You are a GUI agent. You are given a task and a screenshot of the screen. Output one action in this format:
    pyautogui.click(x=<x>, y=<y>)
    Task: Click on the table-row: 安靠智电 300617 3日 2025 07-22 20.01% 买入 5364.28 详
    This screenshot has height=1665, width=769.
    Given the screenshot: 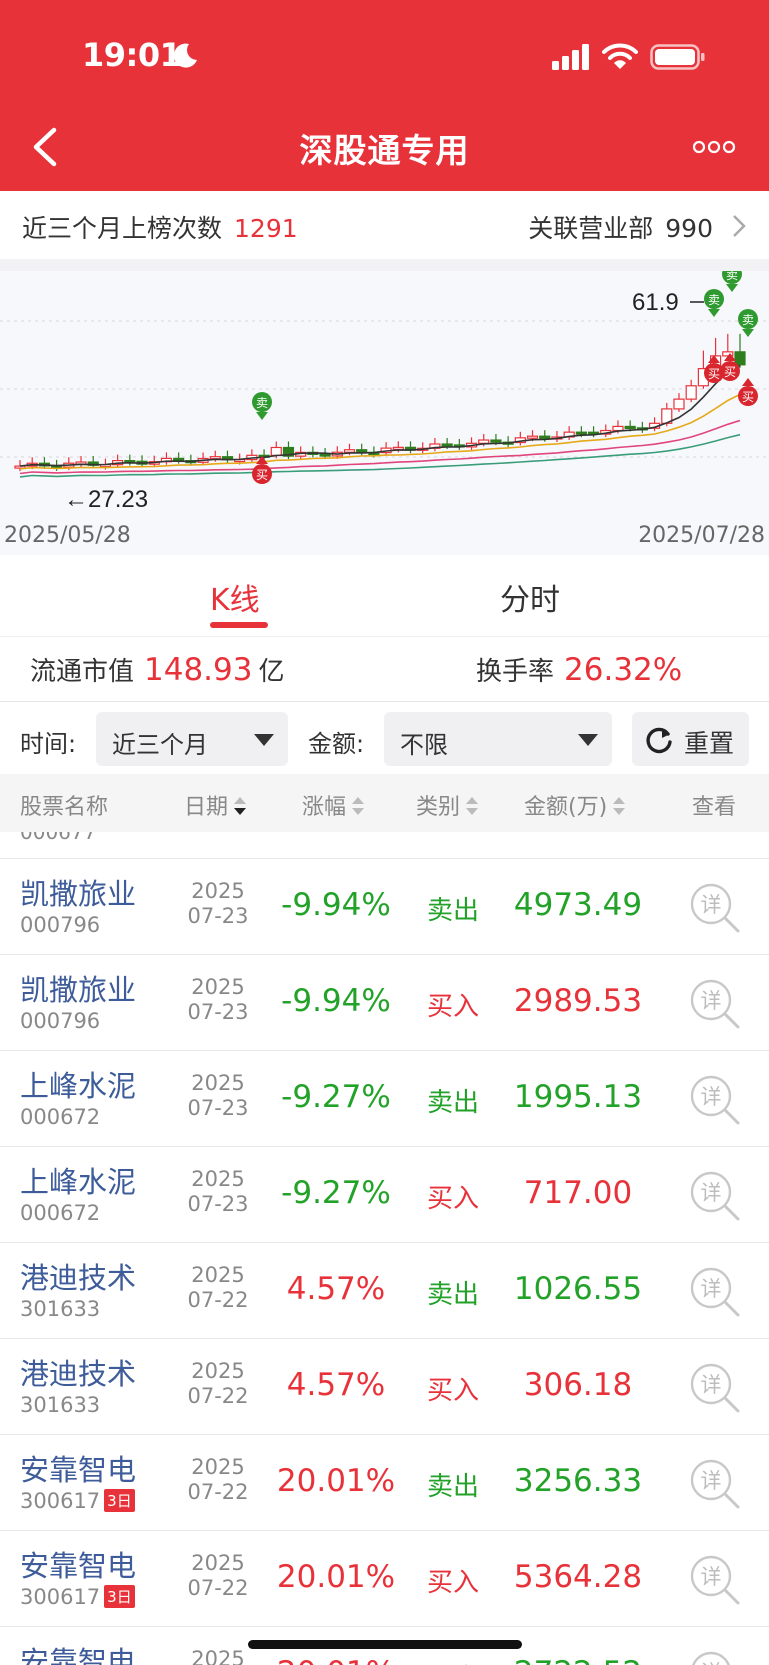 What is the action you would take?
    pyautogui.click(x=384, y=1579)
    